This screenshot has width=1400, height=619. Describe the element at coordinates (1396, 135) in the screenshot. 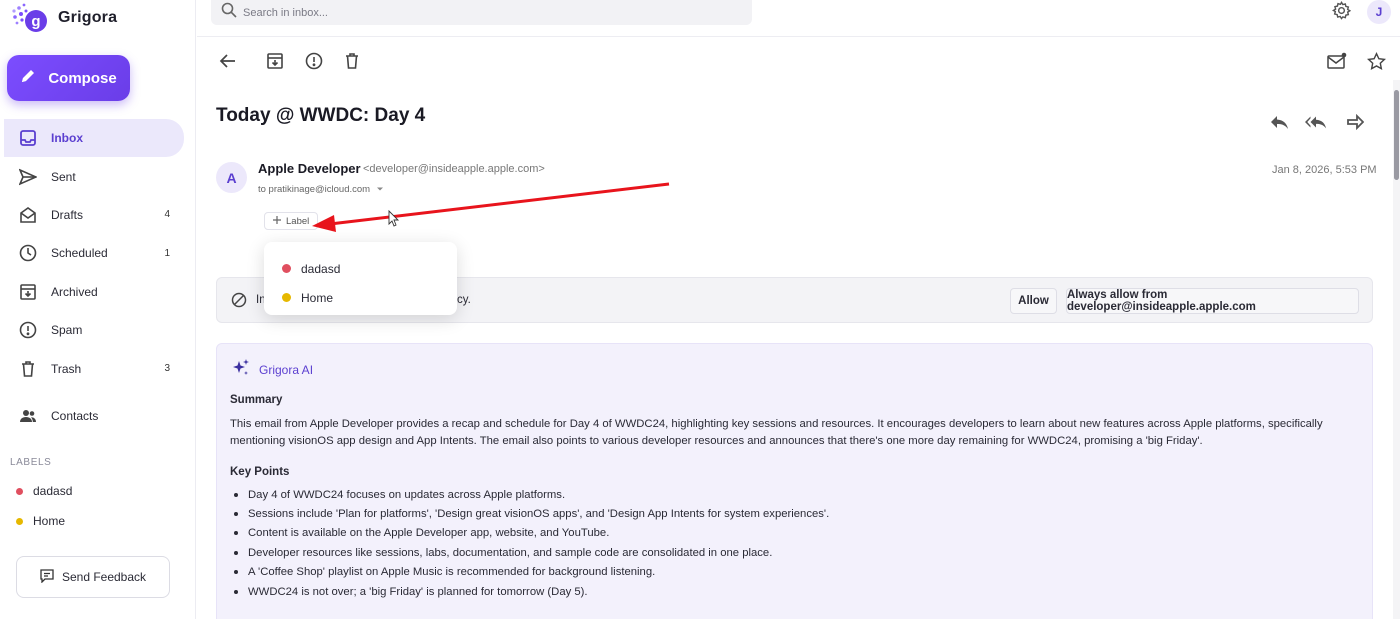

I see `scrollbar-thumb` at that location.